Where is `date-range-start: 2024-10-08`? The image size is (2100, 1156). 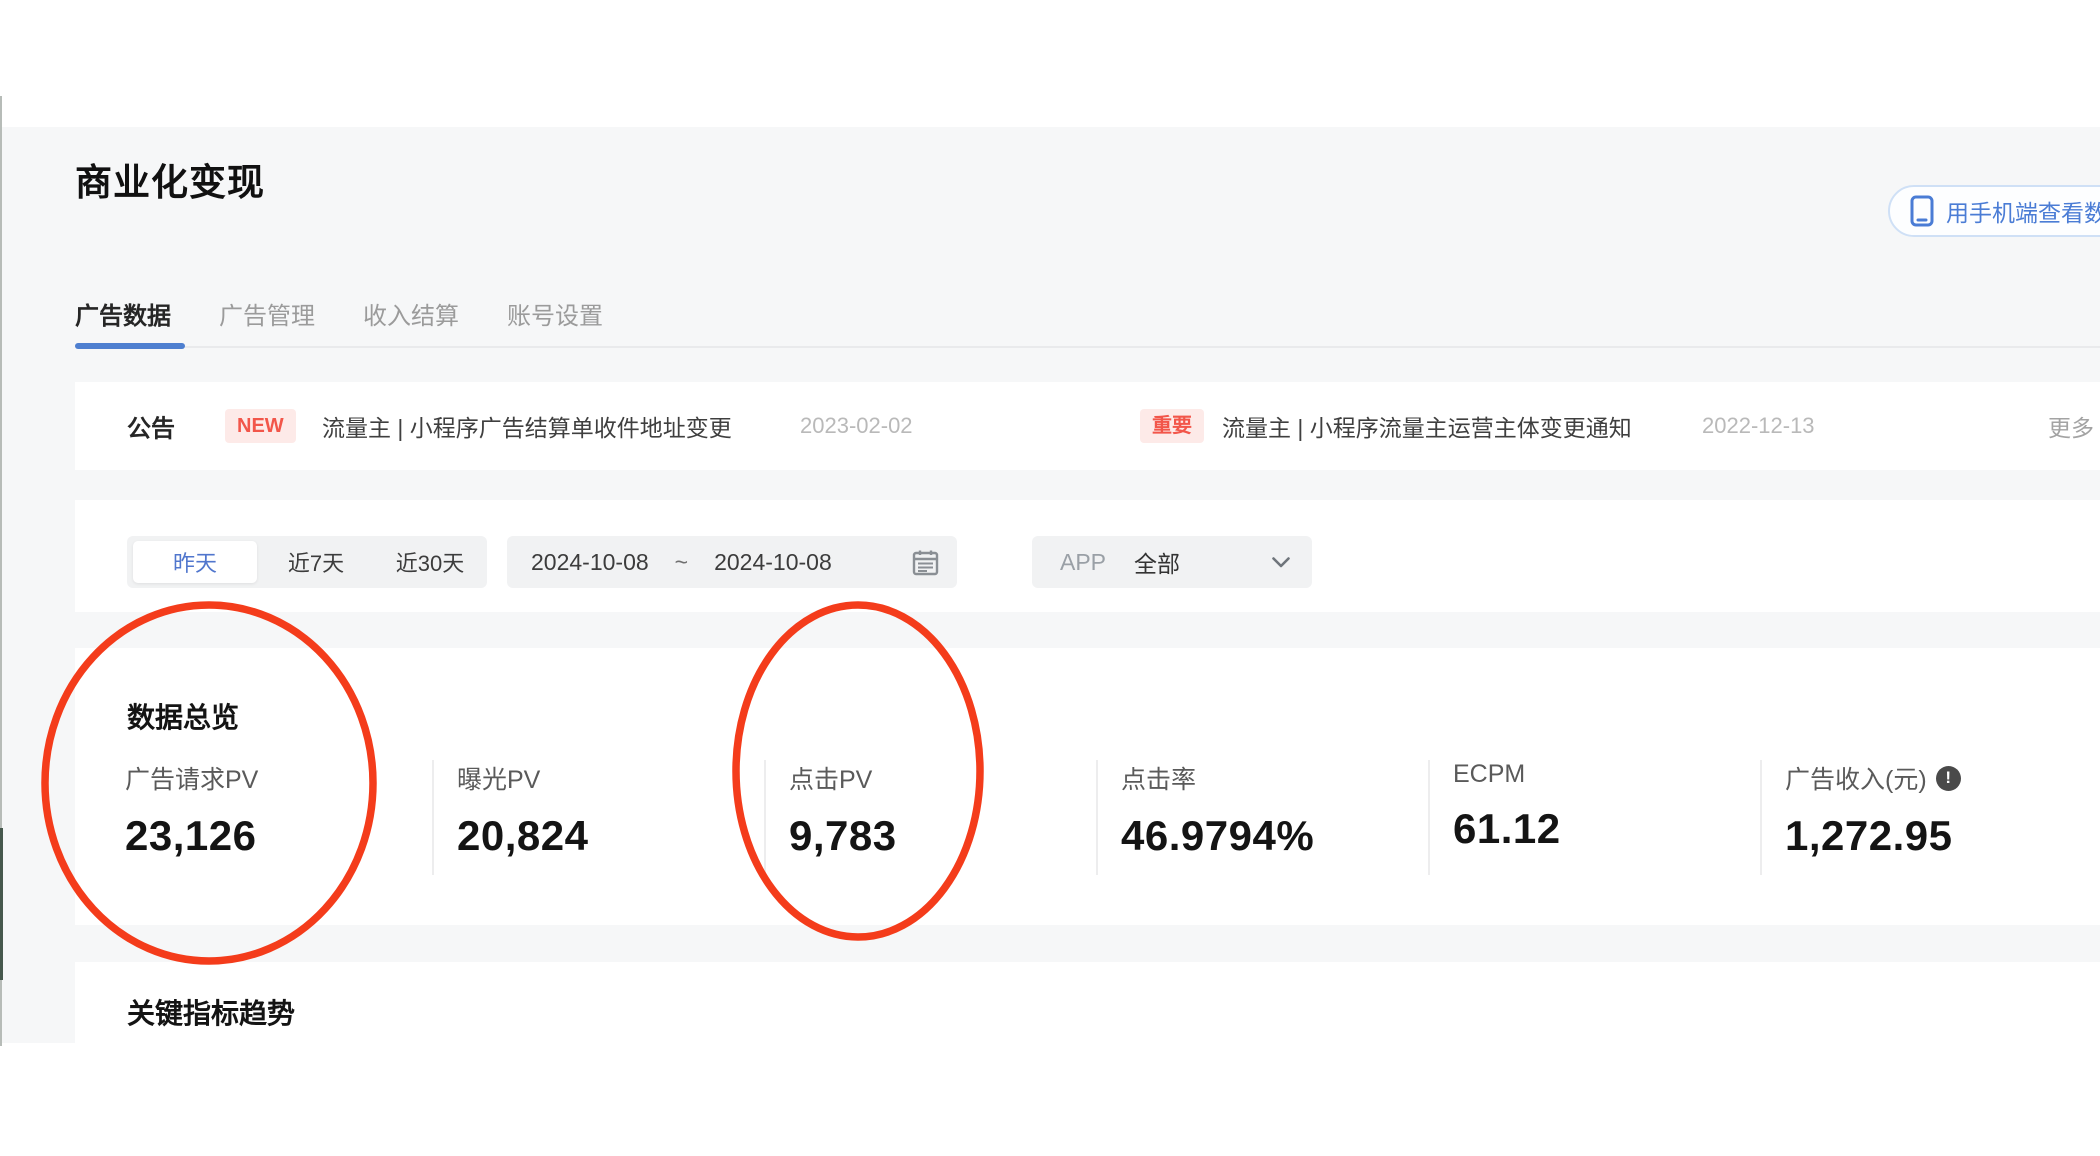 date-range-start: 2024-10-08 is located at coordinates (590, 561).